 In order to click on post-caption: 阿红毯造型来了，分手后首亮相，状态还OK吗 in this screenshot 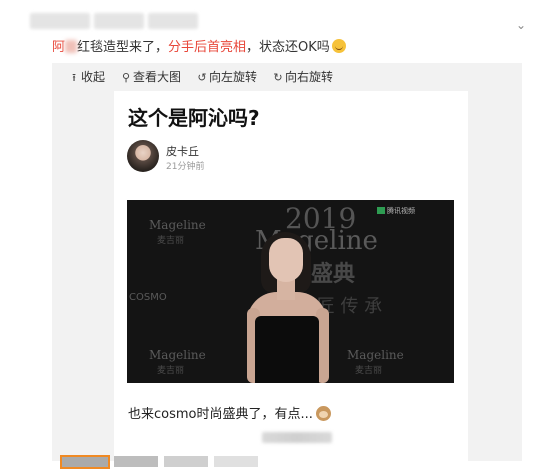, I will do `click(199, 48)`.